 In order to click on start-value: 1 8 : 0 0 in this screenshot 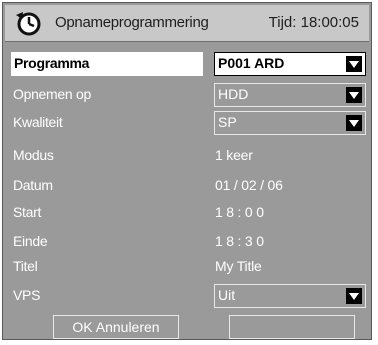, I will do `click(239, 212)`.